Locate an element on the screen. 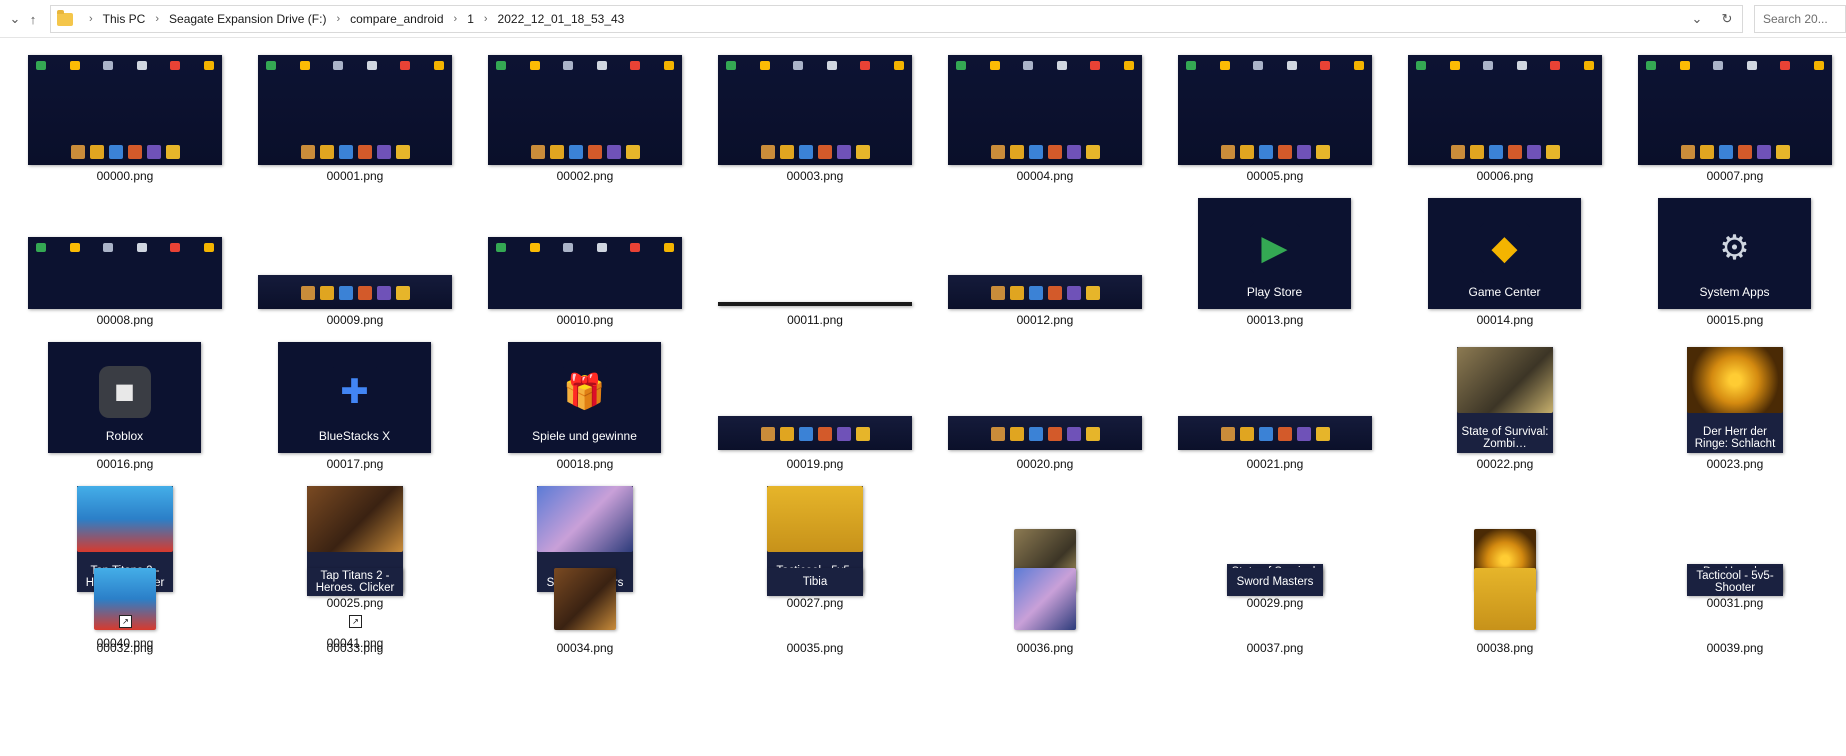 Image resolution: width=1846 pixels, height=756 pixels. file-thumbnail: 🎁 Spiele und gewinne is located at coordinates (585, 395).